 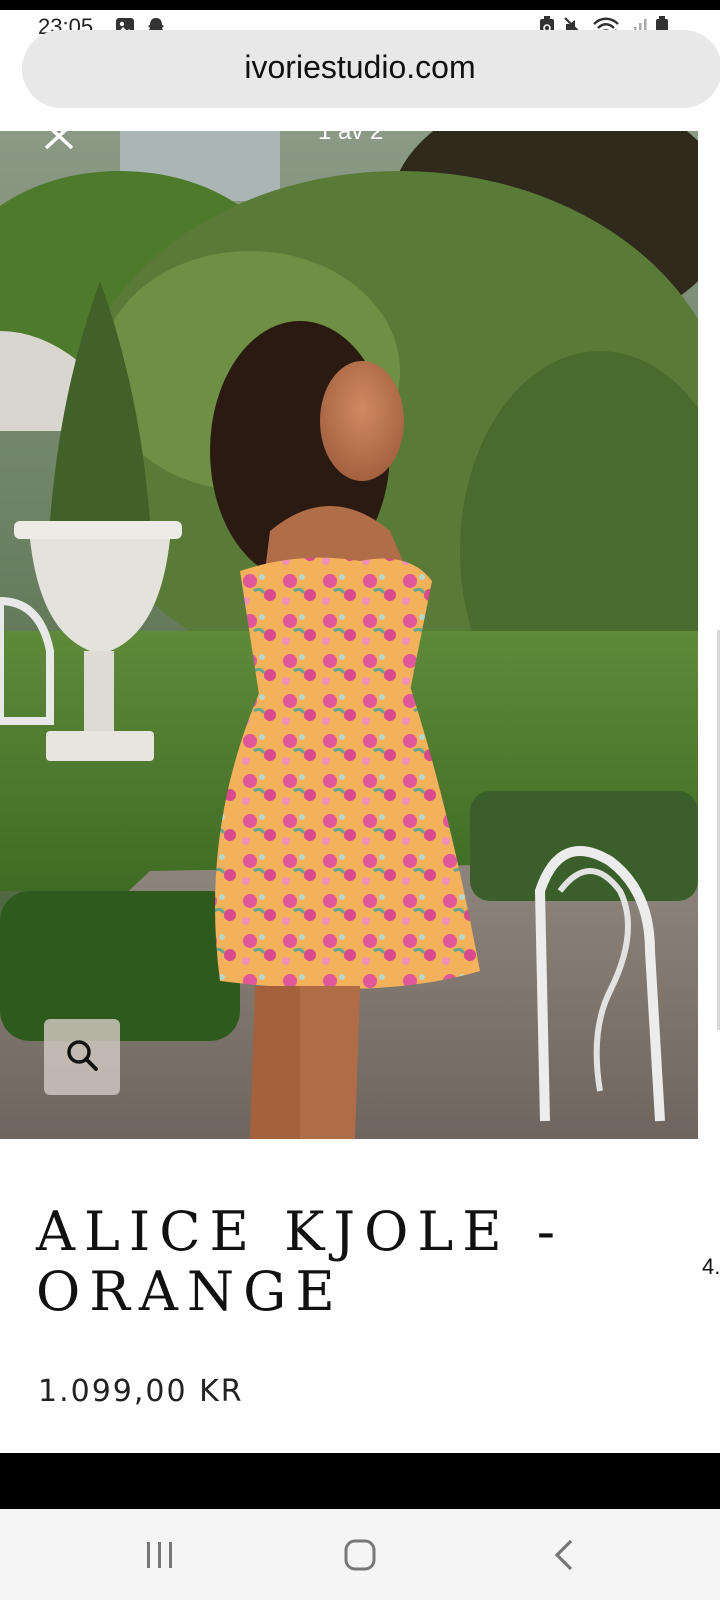 What do you see at coordinates (360, 67) in the screenshot?
I see `url-text: ivoriestudio.com` at bounding box center [360, 67].